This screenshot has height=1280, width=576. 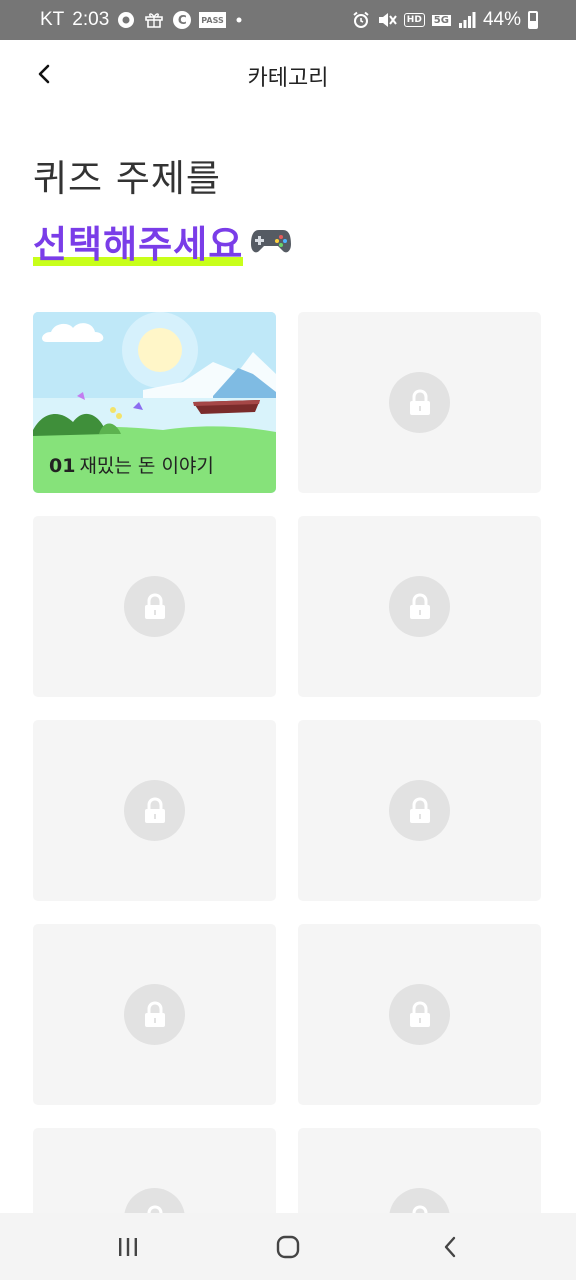 I want to click on network-label: 5G, so click(x=441, y=20).